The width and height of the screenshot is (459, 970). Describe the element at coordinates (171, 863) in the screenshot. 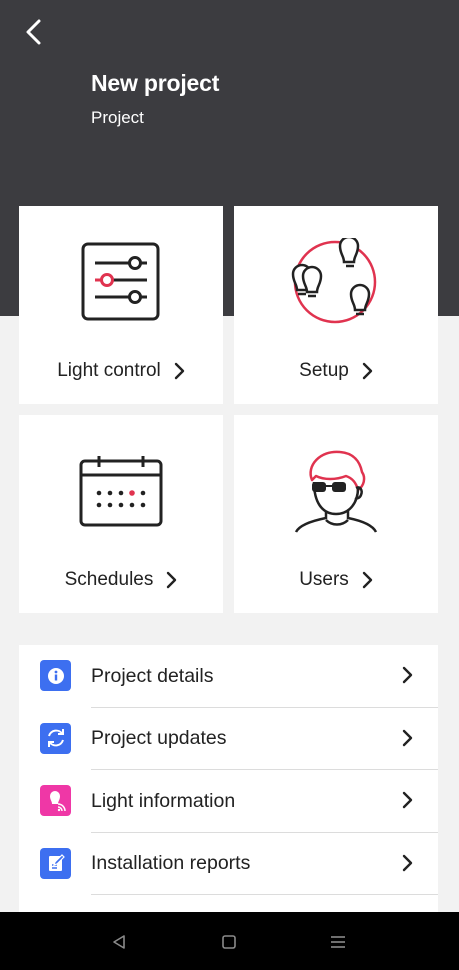

I see `list-item-label: Installation reports` at that location.